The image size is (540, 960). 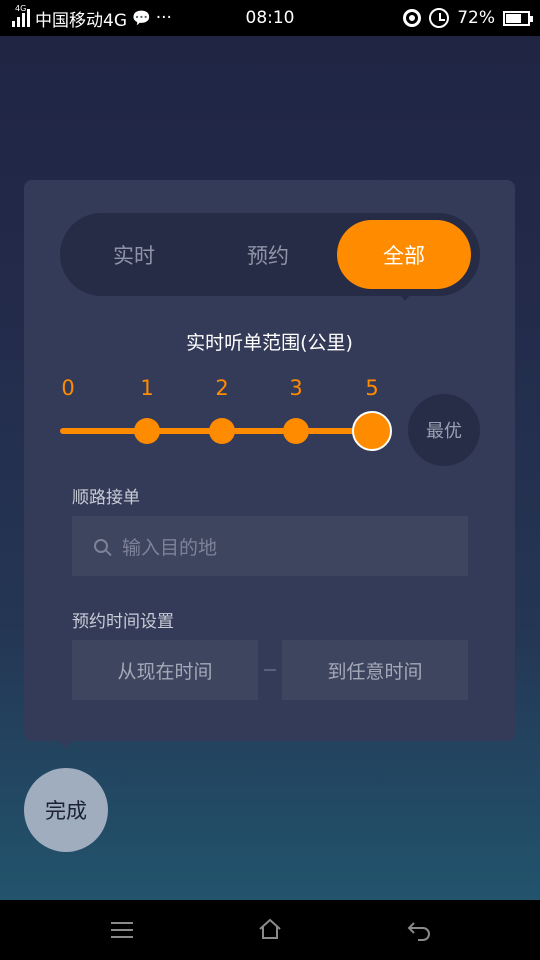 I want to click on destination-search-input: 输入目的地, so click(x=270, y=546).